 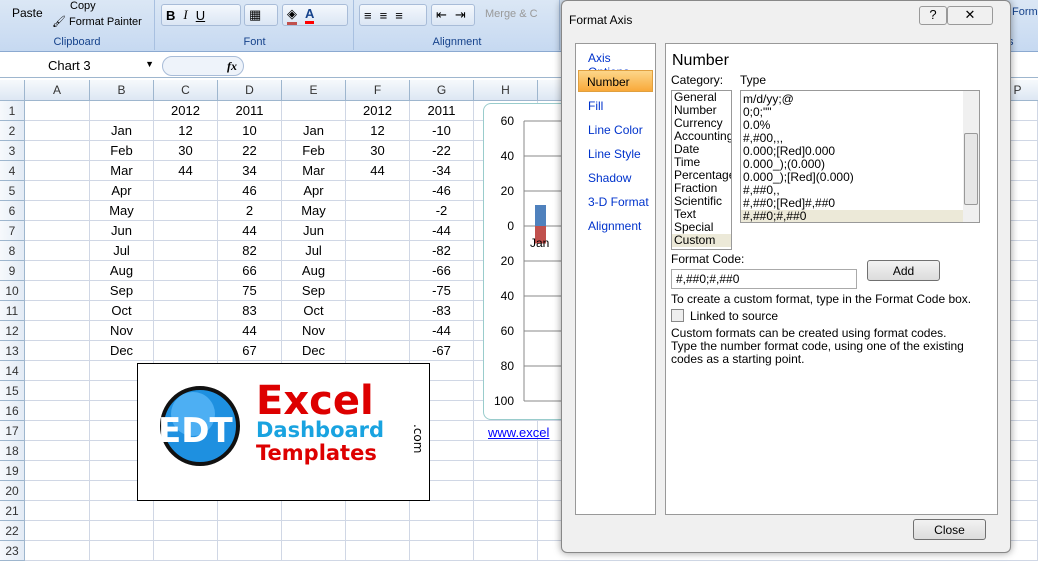 What do you see at coordinates (122, 351) in the screenshot?
I see `cell: Dec` at bounding box center [122, 351].